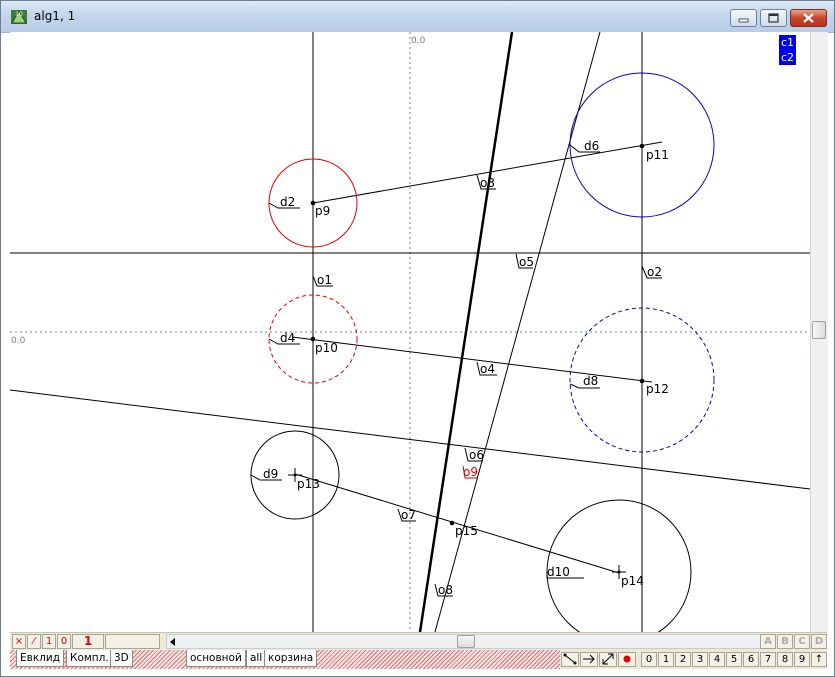 Image resolution: width=835 pixels, height=677 pixels. What do you see at coordinates (819, 641) in the screenshot?
I see `letter-d-button: D` at bounding box center [819, 641].